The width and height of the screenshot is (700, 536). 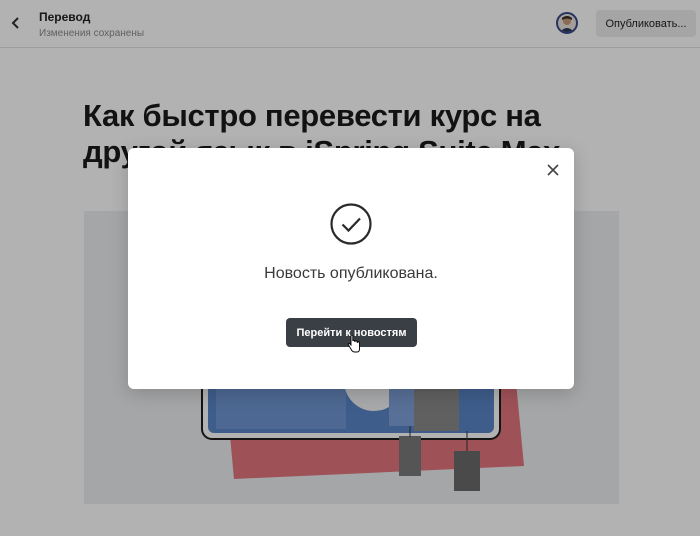 I want to click on close-icon, so click(x=553, y=170).